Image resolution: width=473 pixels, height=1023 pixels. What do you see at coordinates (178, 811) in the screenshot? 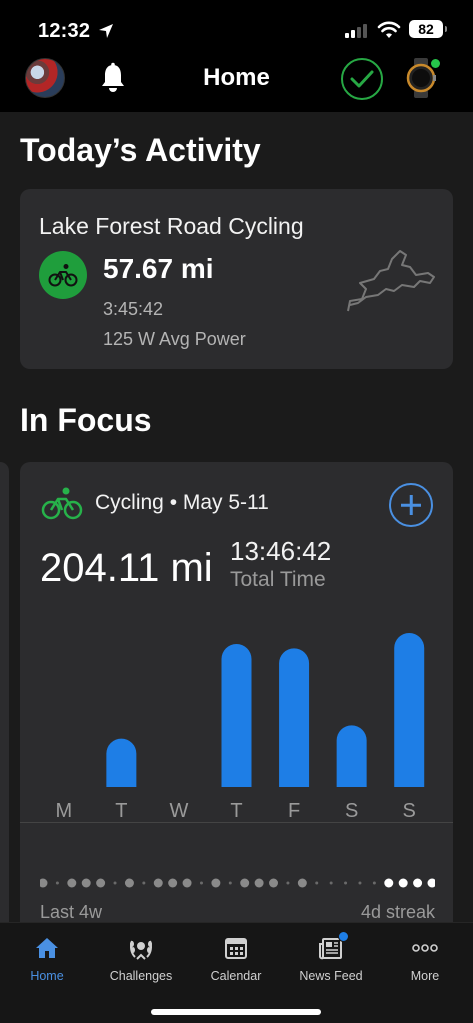
I see `chart-tick-label: W` at bounding box center [178, 811].